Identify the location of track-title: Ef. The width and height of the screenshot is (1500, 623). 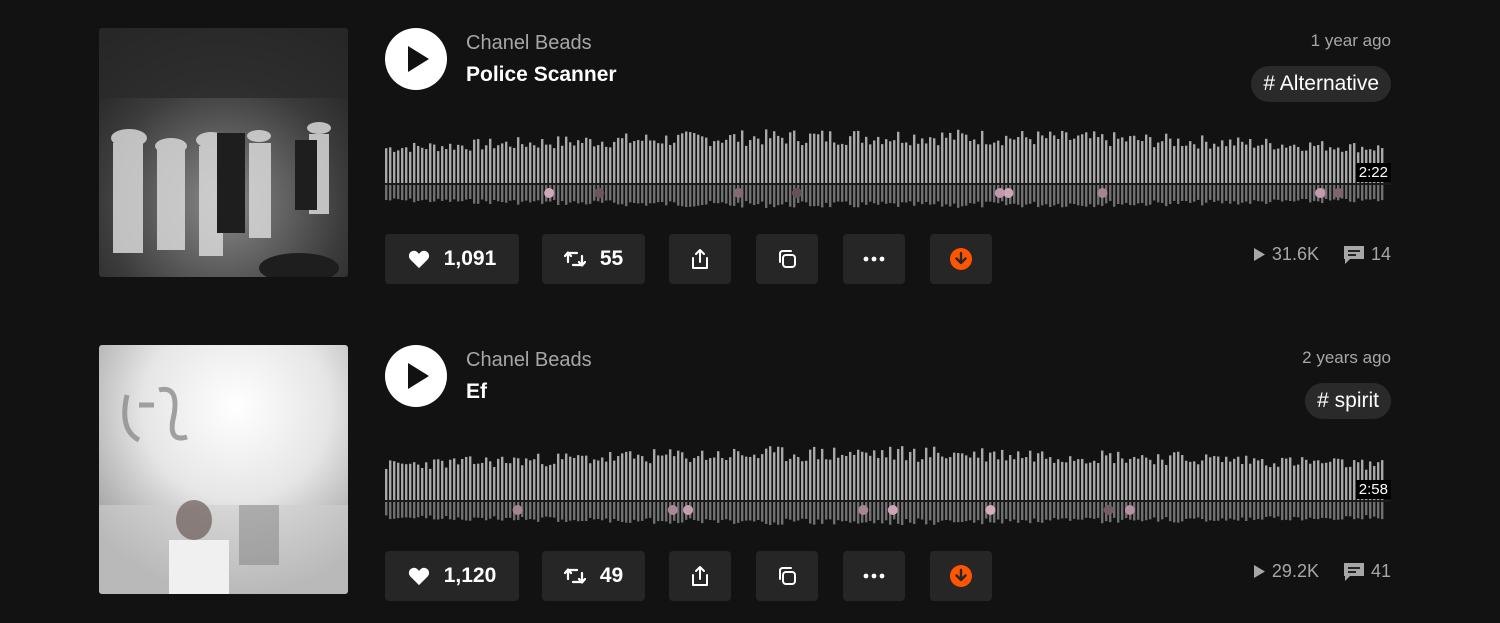
(476, 392).